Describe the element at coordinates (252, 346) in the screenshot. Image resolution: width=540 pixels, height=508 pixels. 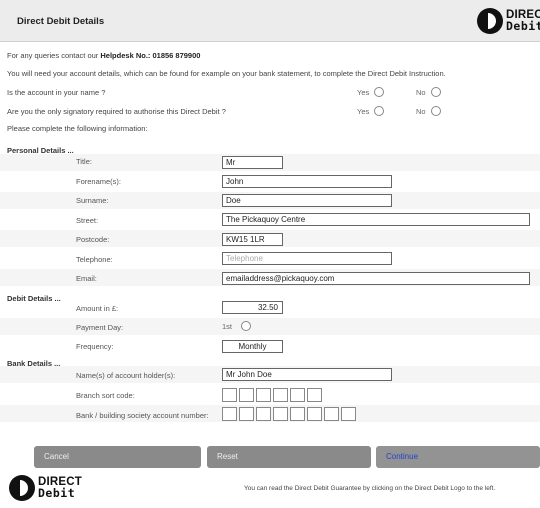
I see `frequency-select: Monthly` at that location.